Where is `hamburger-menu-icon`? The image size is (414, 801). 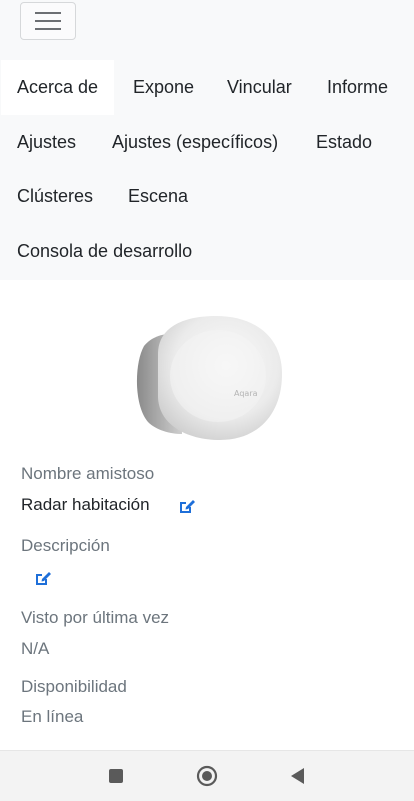
hamburger-menu-icon is located at coordinates (48, 21).